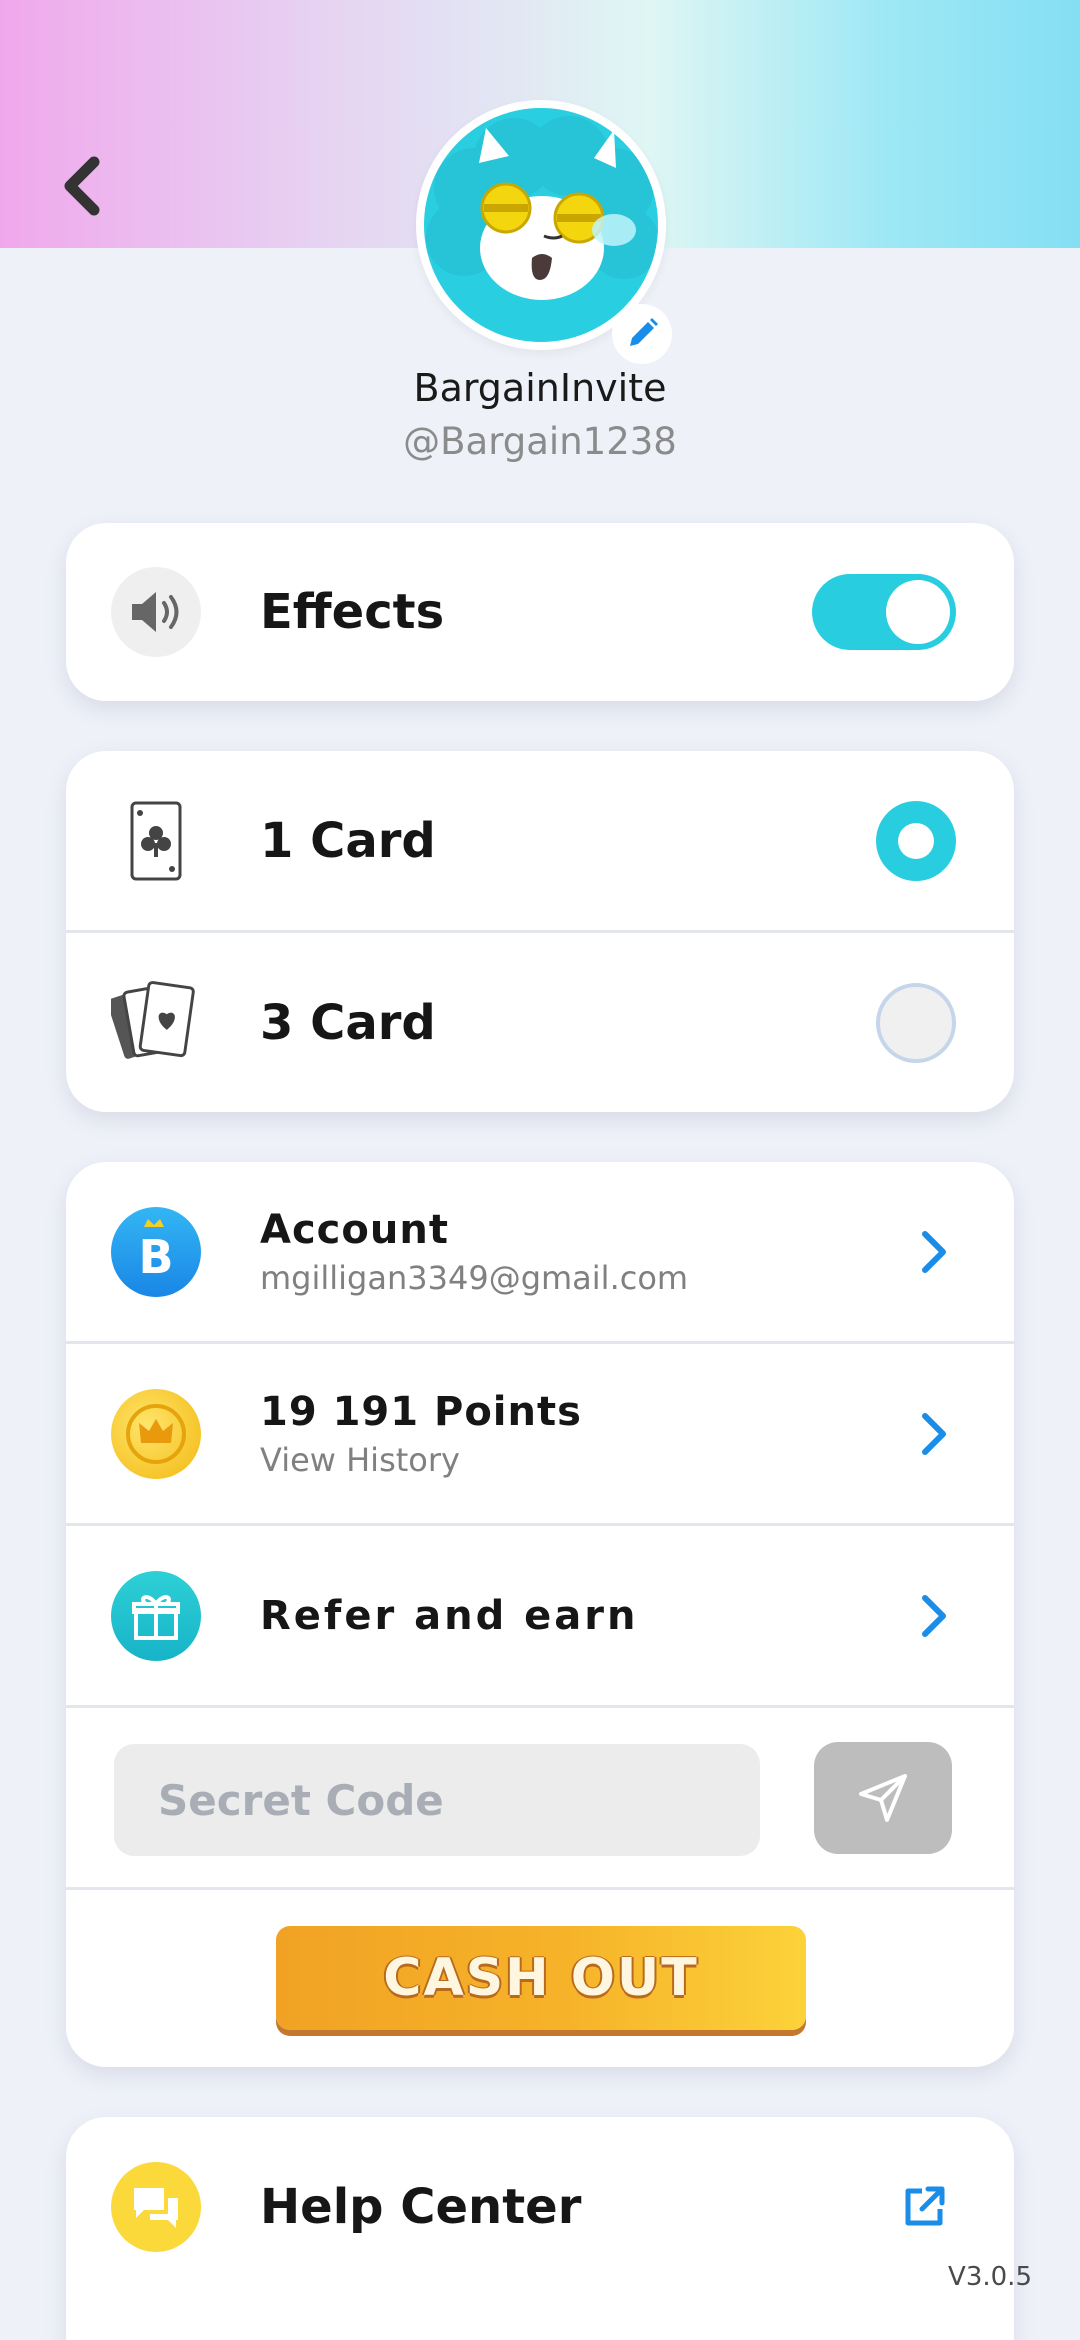 The width and height of the screenshot is (1080, 2340). I want to click on one-card-radio, so click(916, 840).